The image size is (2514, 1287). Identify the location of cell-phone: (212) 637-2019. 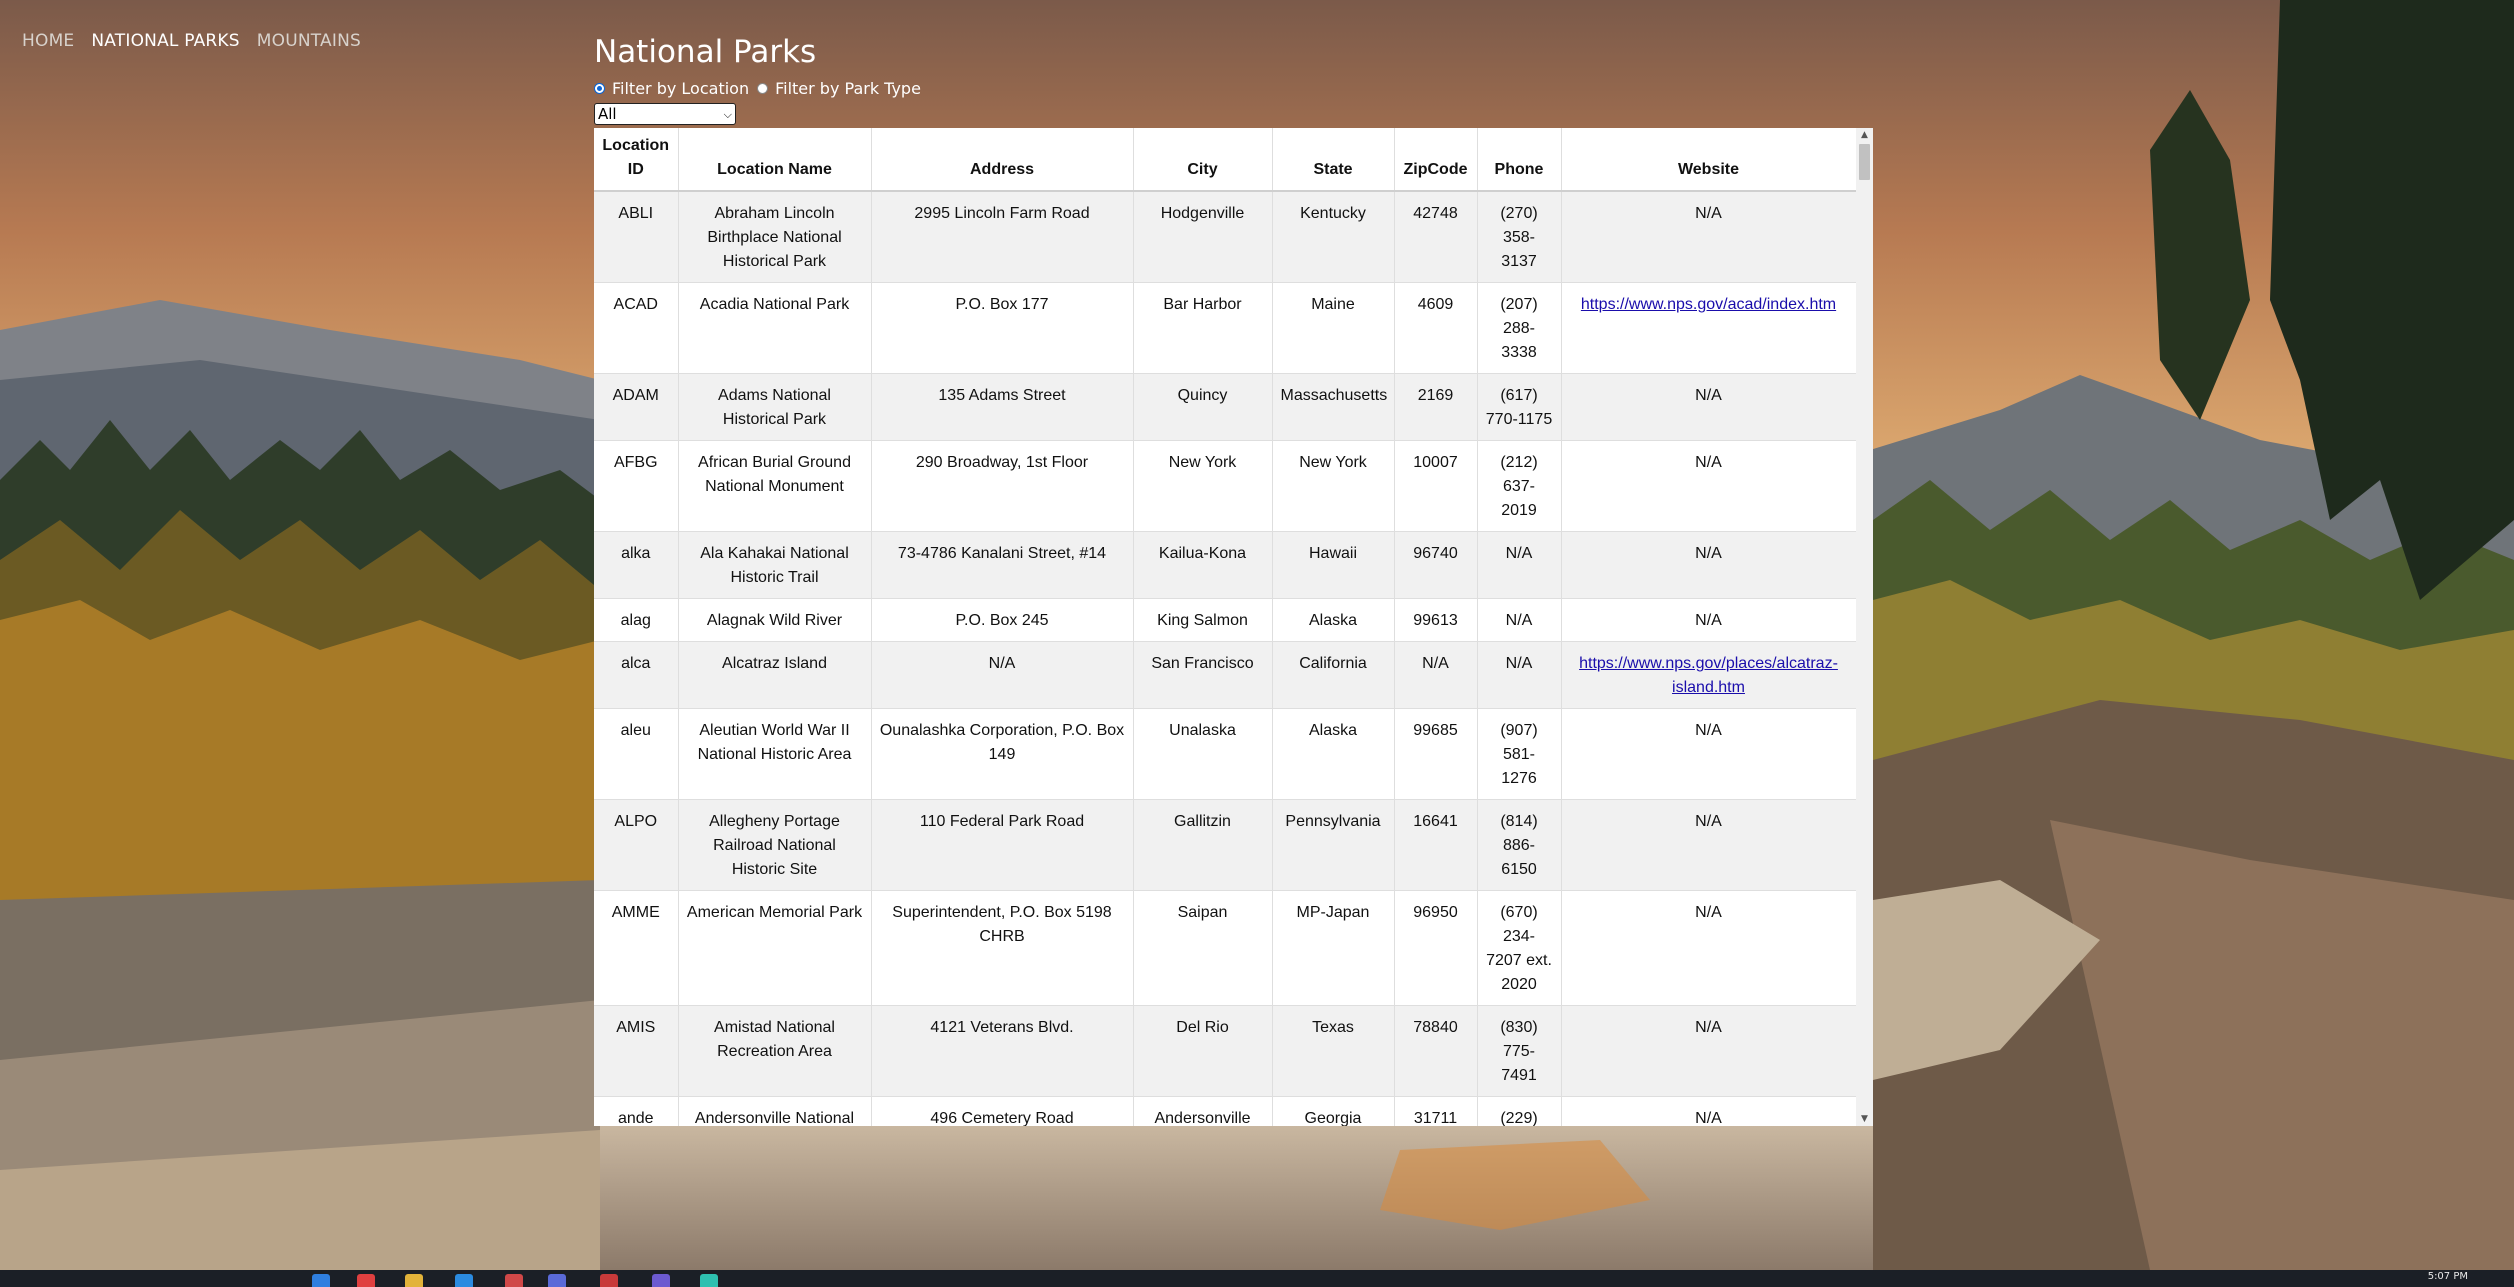
(1519, 486).